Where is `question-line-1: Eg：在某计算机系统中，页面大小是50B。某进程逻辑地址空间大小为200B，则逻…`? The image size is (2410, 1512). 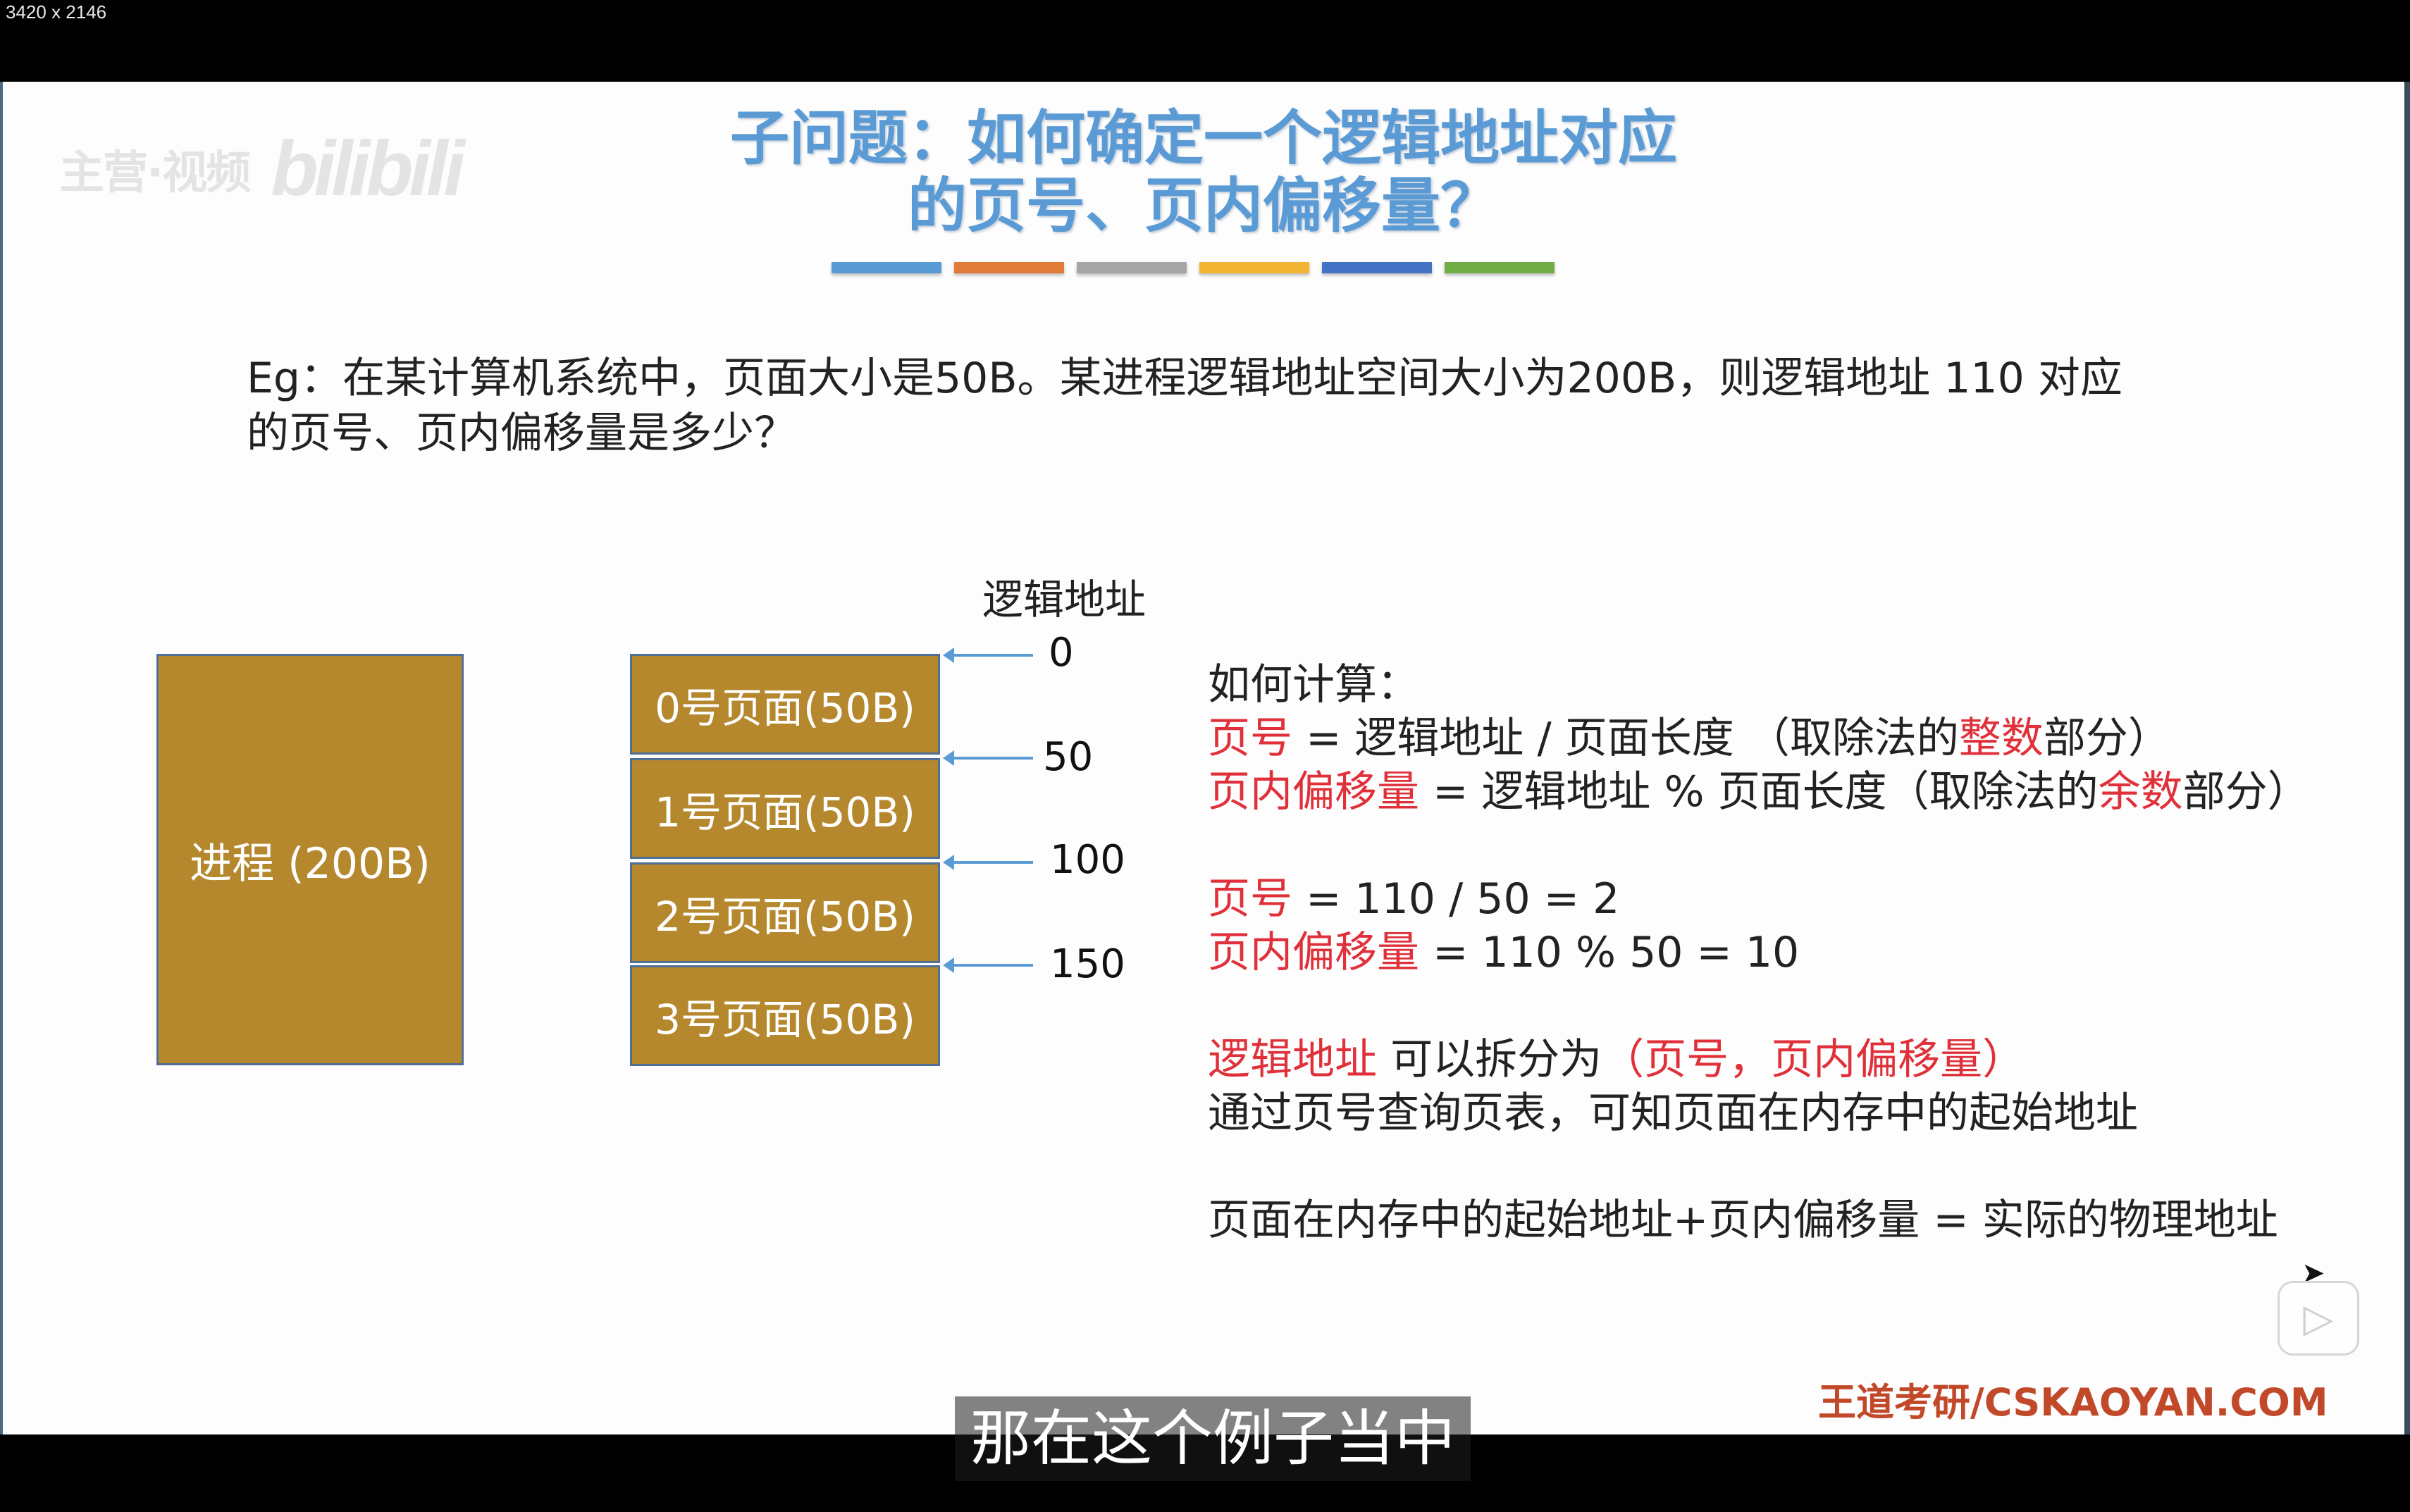 question-line-1: Eg：在某计算机系统中，页面大小是50B。某进程逻辑地址空间大小为200B，则逻… is located at coordinates (1184, 378).